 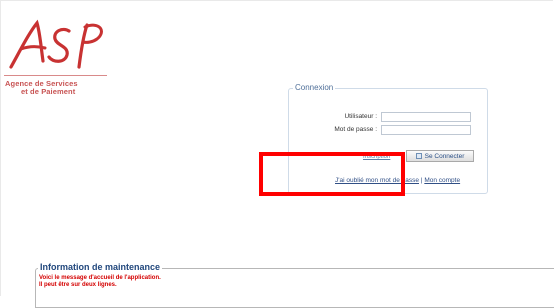 What do you see at coordinates (78, 284) in the screenshot?
I see `maintenance-line-2: Il peut être sur deux lignes.` at bounding box center [78, 284].